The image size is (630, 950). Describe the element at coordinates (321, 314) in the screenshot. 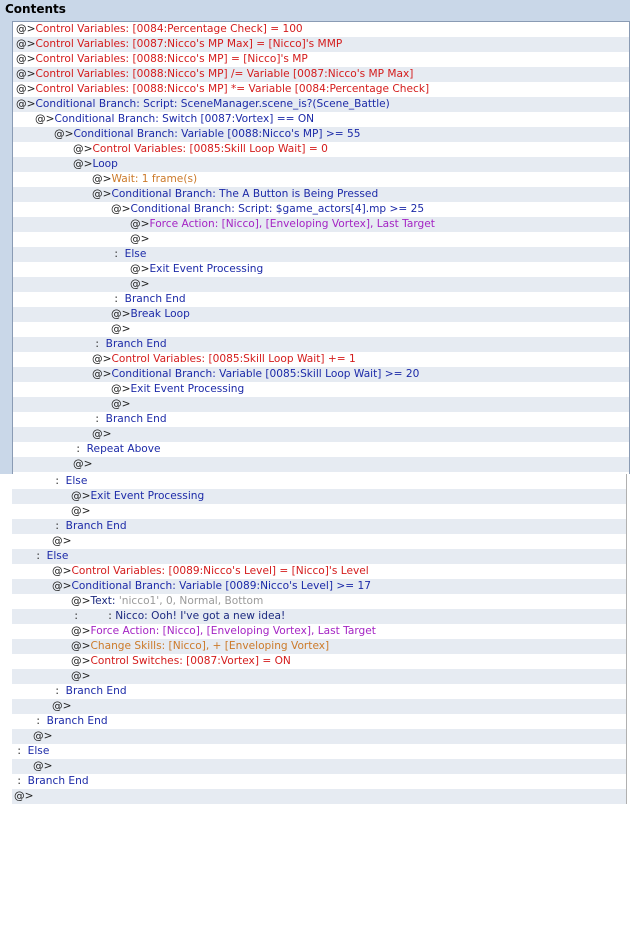

I see `event-command-row: @>Break Loop` at that location.